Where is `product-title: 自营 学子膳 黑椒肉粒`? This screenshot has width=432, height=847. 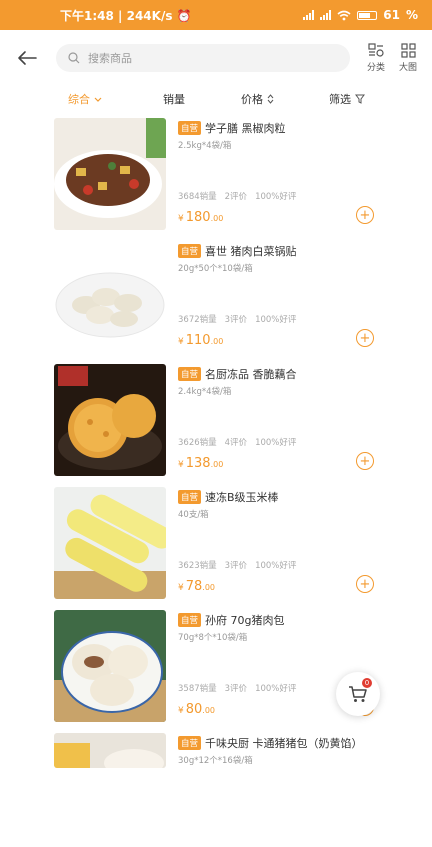
product-title: 自营 学子膳 黑椒肉粒 is located at coordinates (232, 128).